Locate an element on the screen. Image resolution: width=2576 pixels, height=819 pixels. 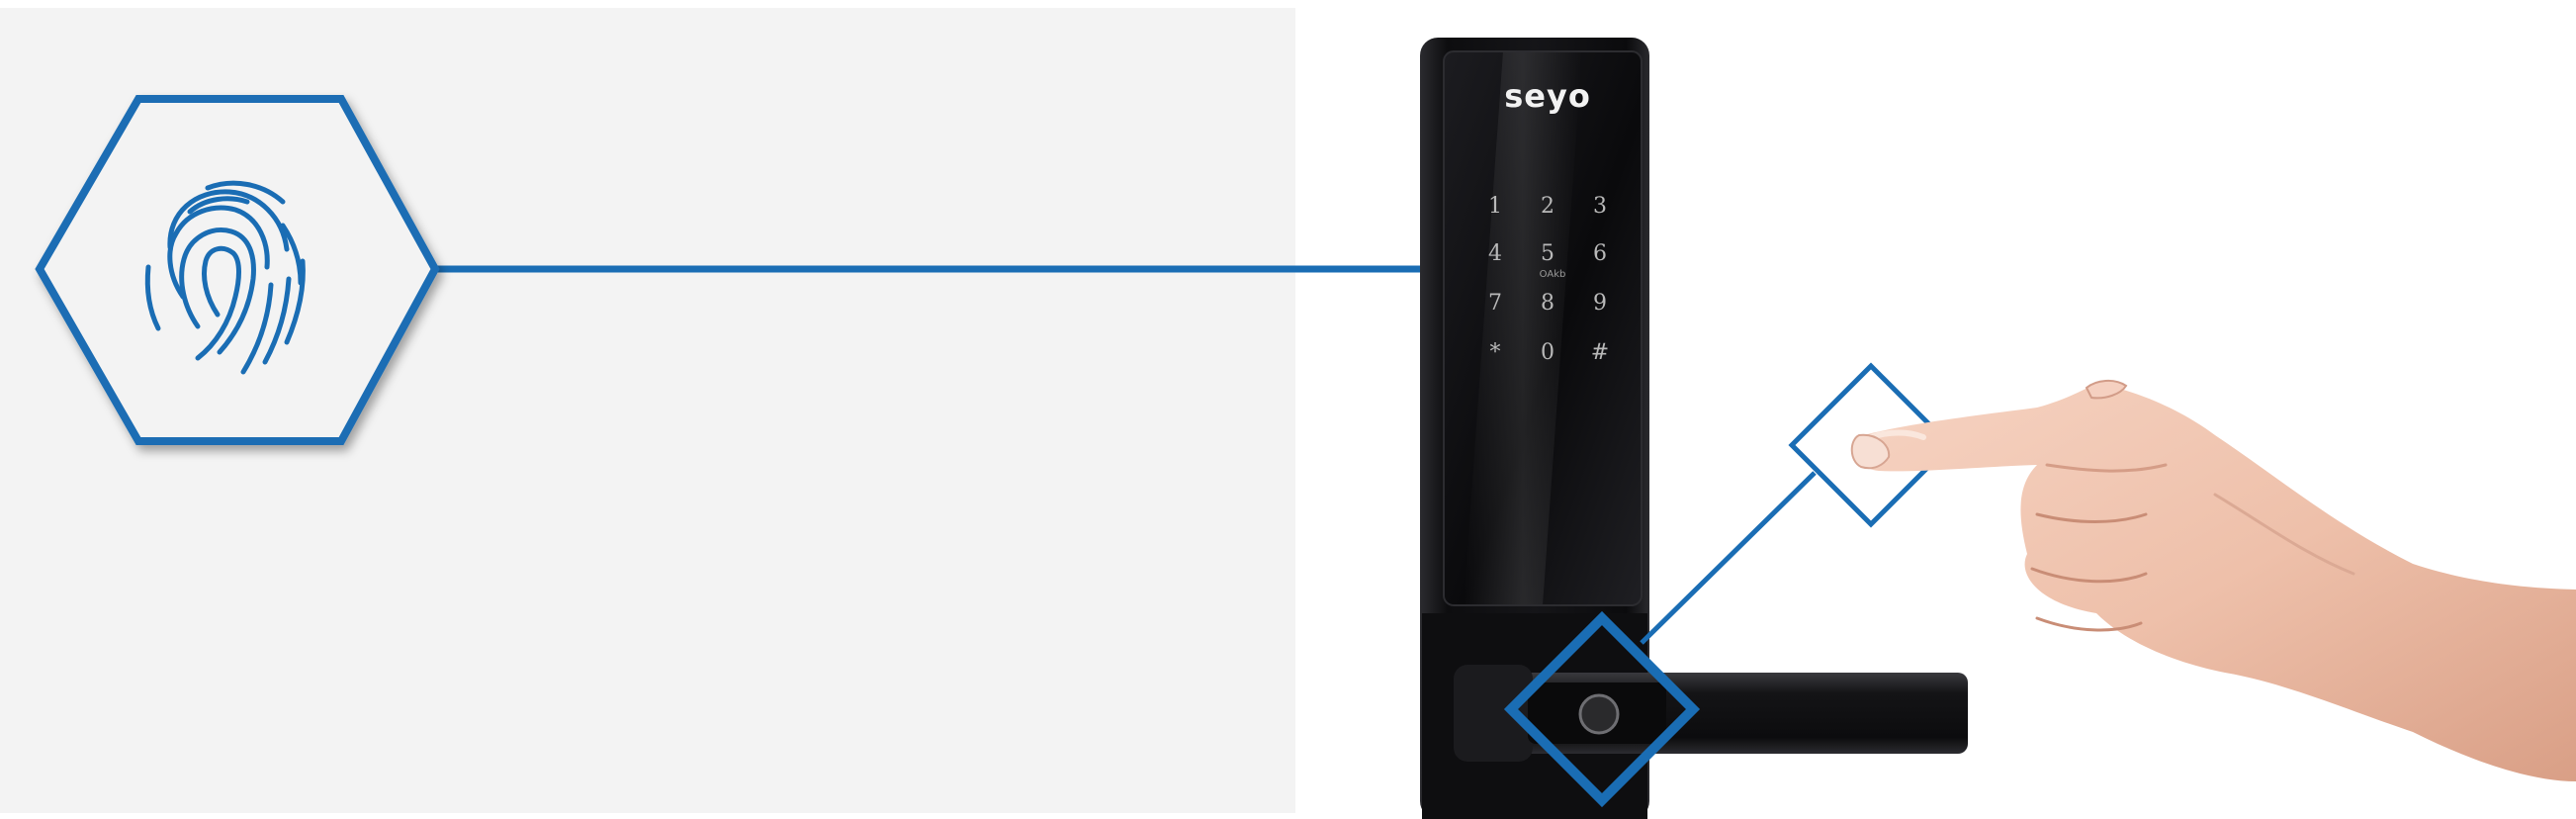
keypad-key: # is located at coordinates (1600, 352).